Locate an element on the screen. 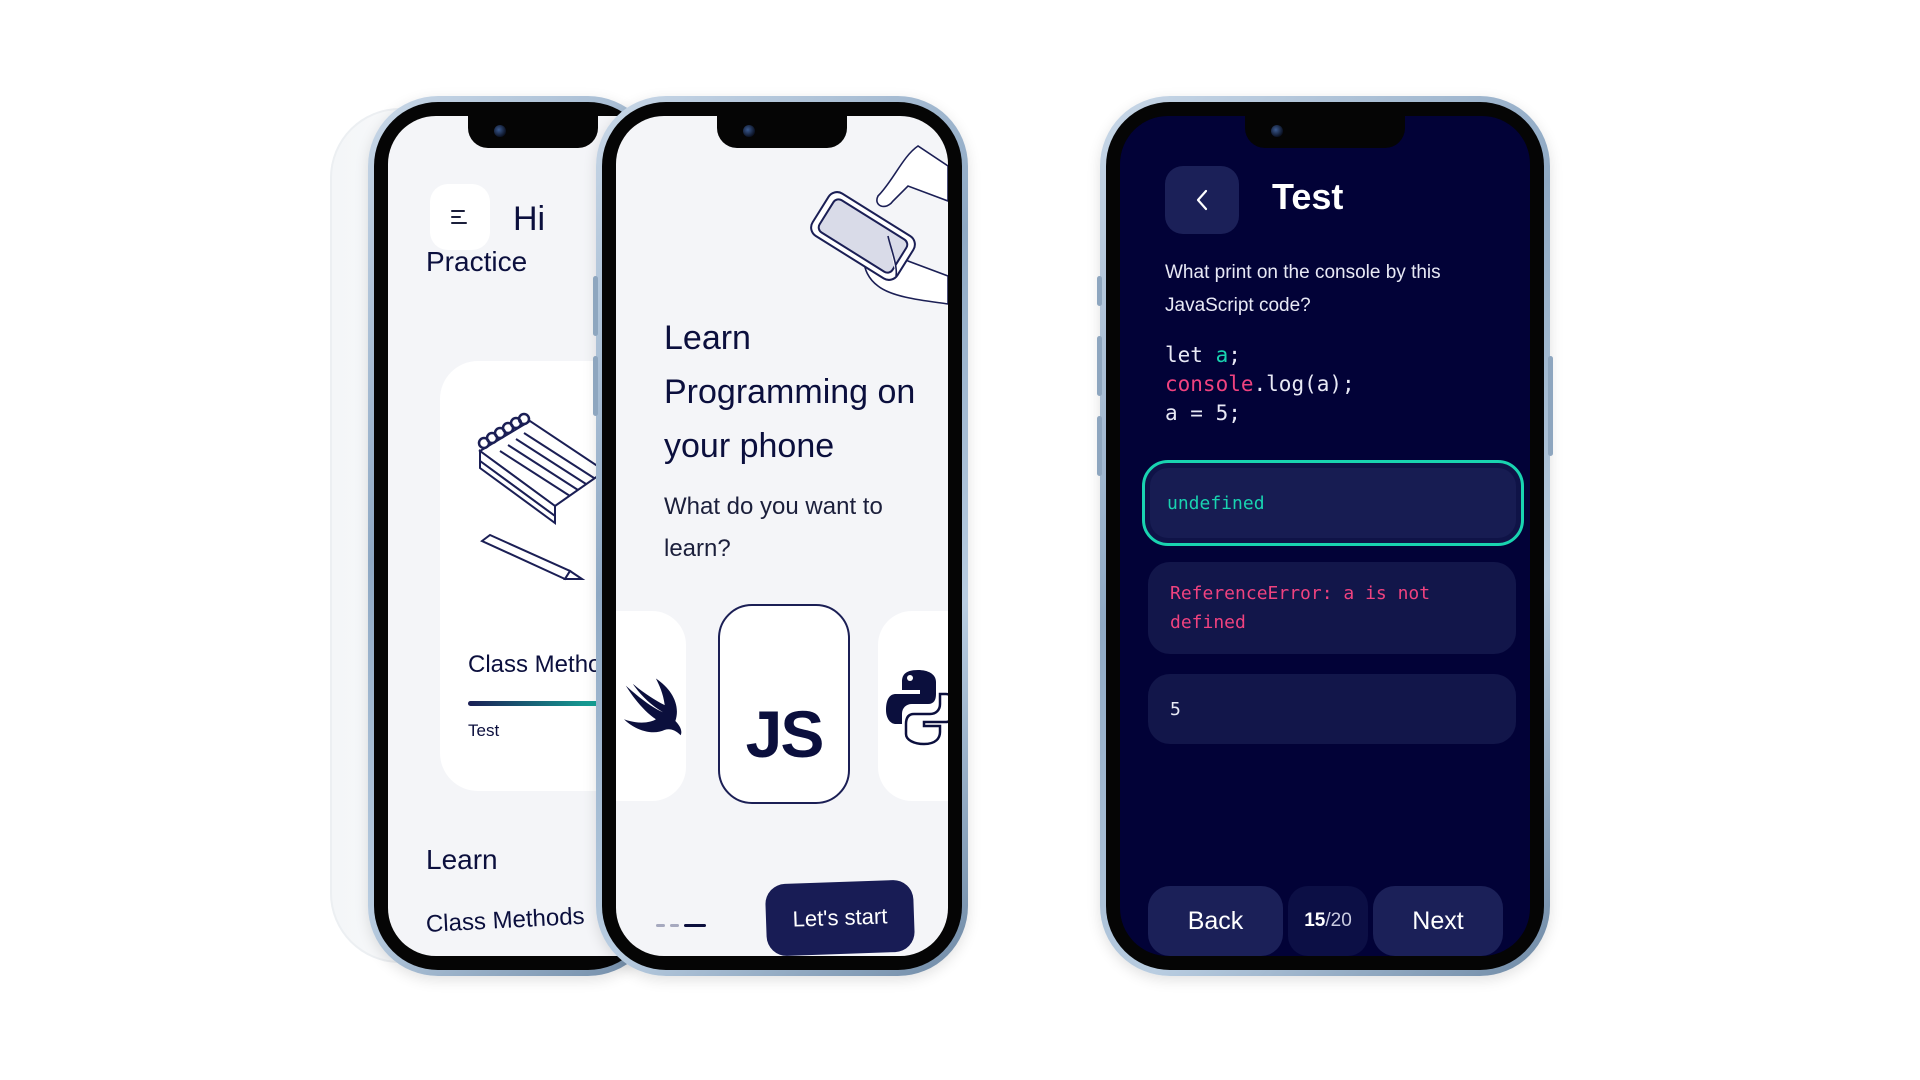 The width and height of the screenshot is (1920, 1080). counter-total: 20 is located at coordinates (1341, 920).